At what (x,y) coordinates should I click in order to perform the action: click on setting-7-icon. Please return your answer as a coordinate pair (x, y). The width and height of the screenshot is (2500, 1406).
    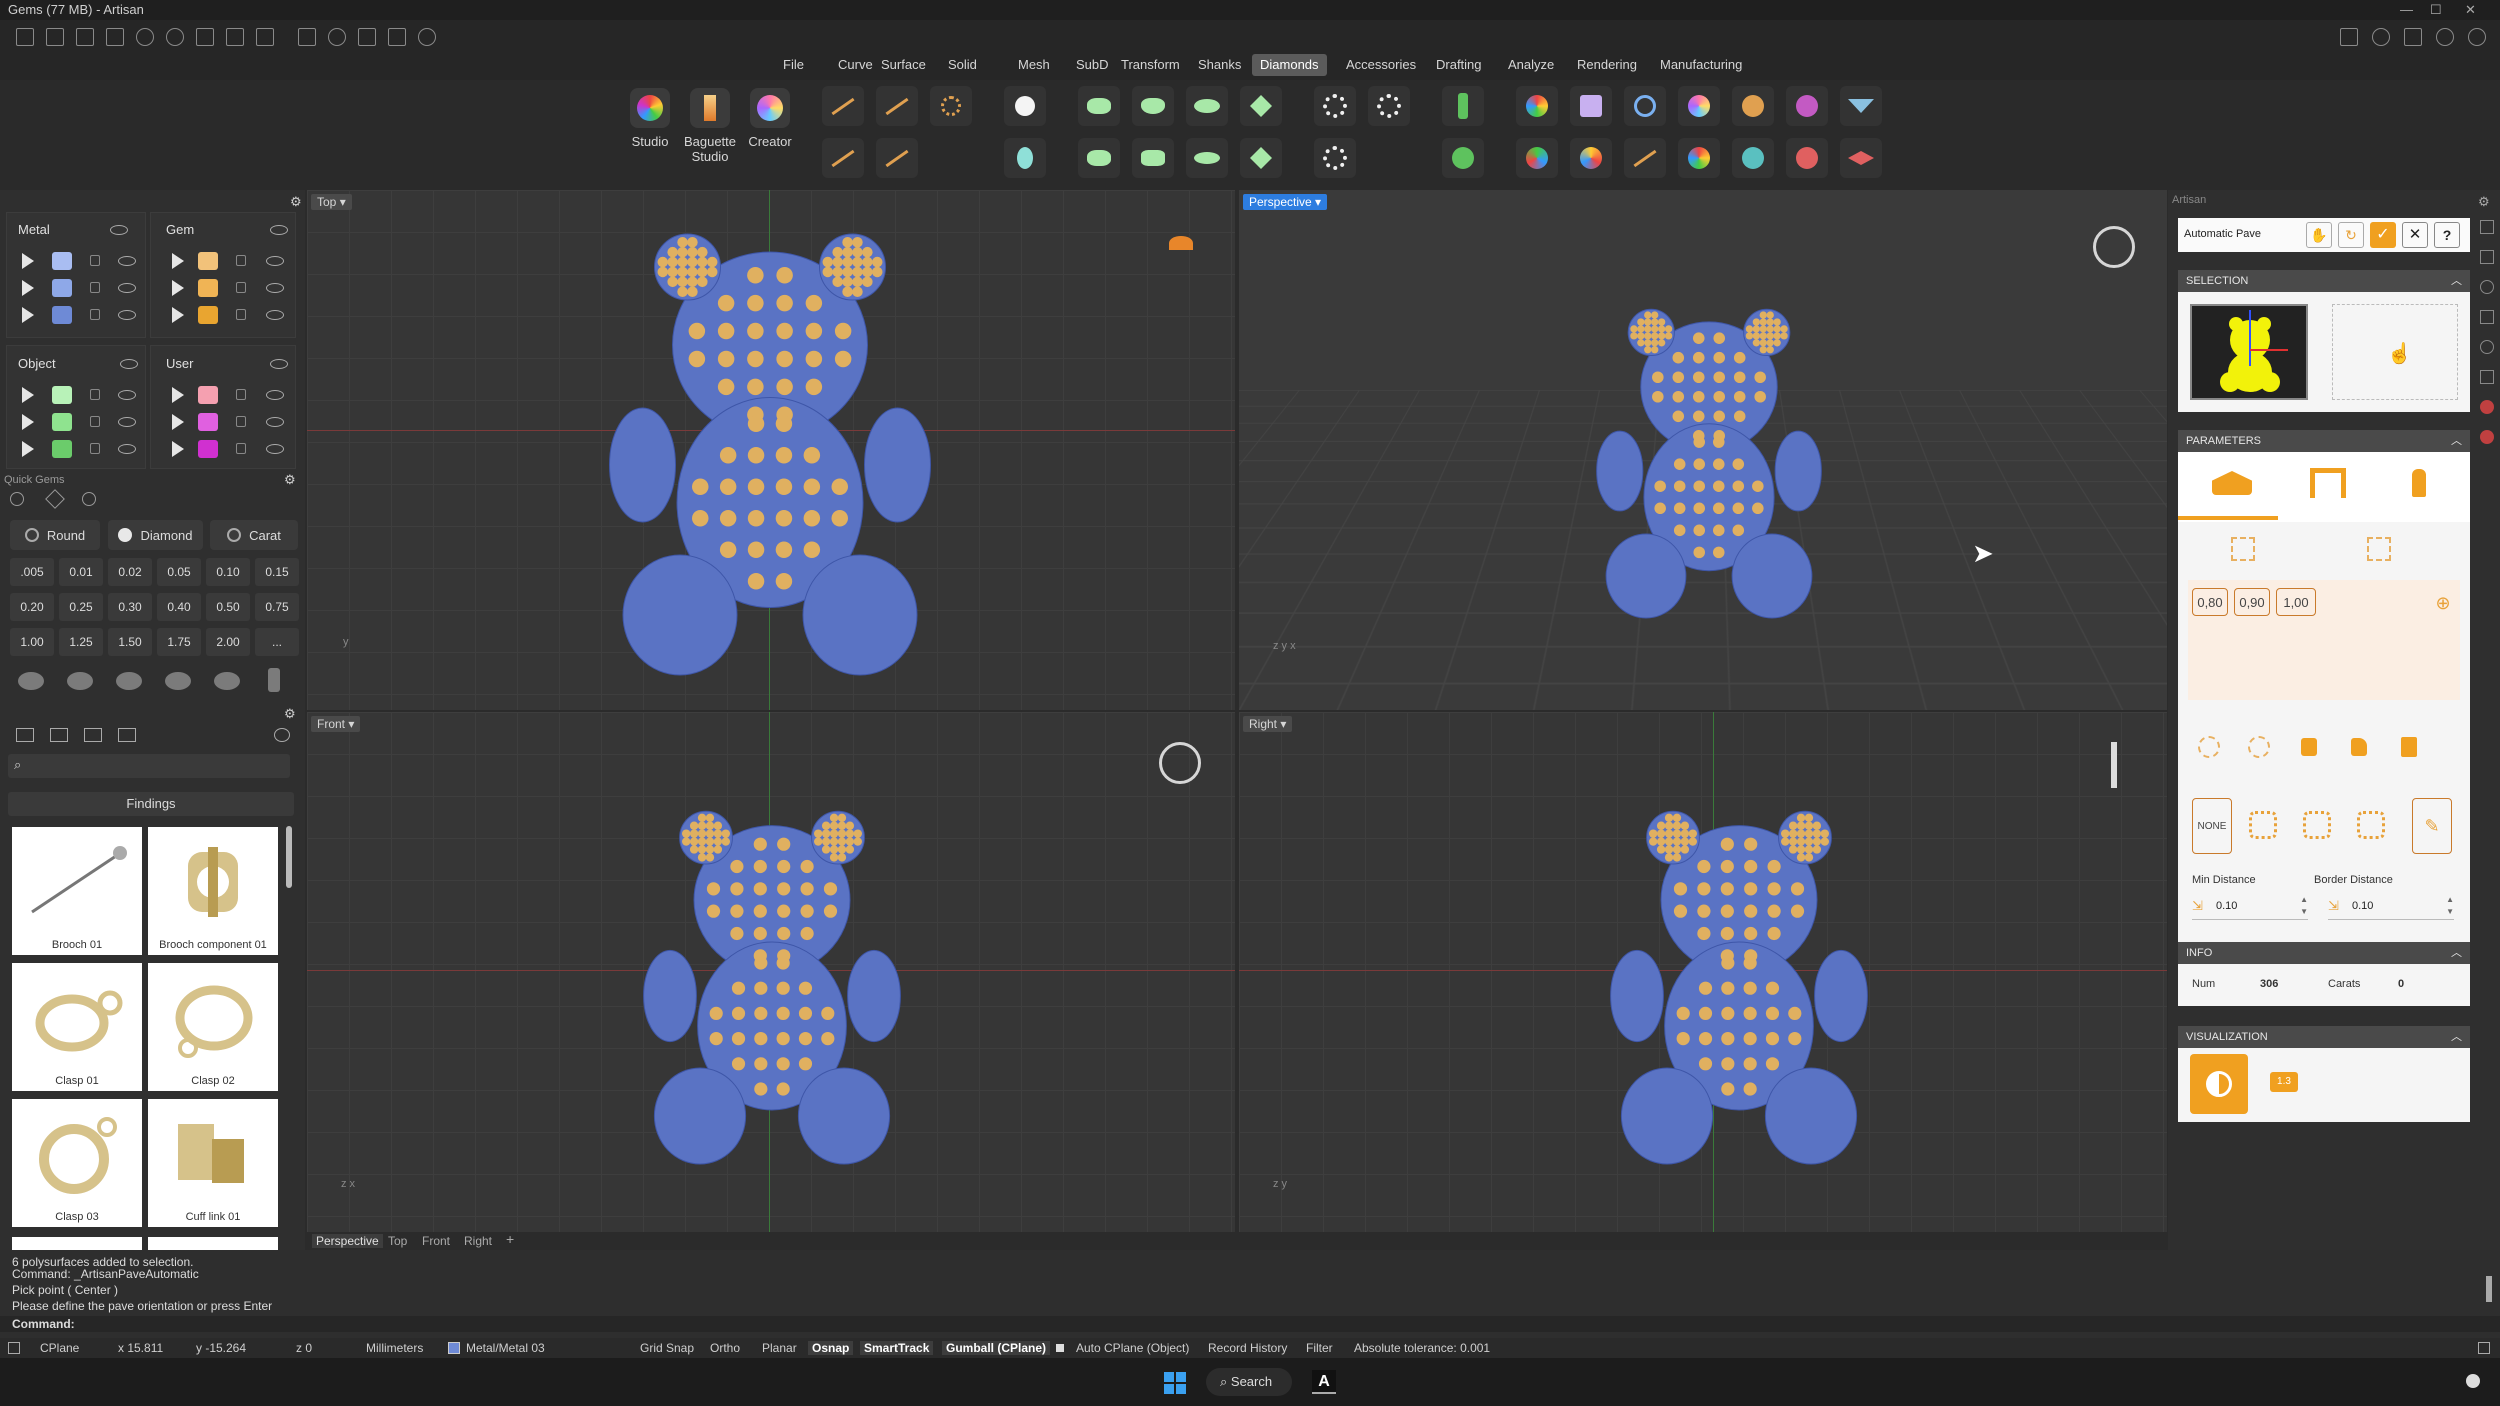
    Looking at the image, I should click on (1207, 158).